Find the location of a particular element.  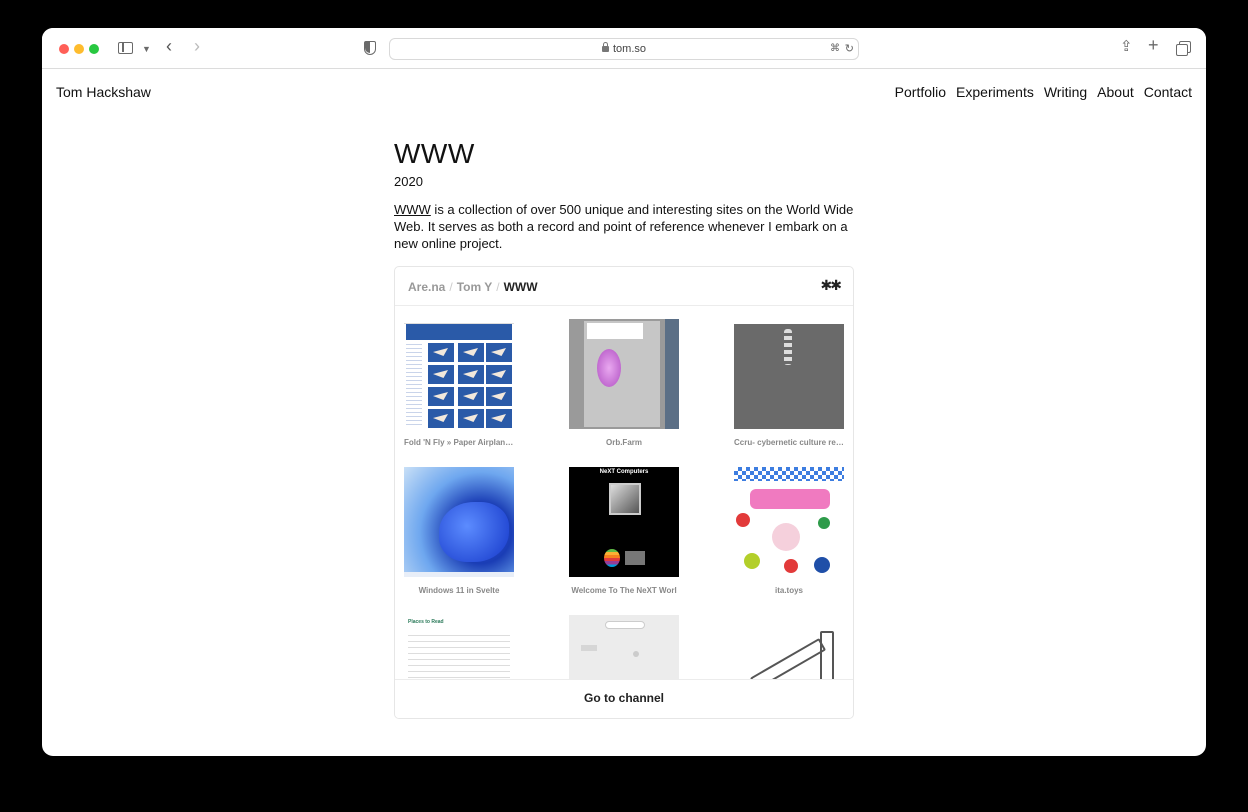

thumbnail-ccru is located at coordinates (789, 374).